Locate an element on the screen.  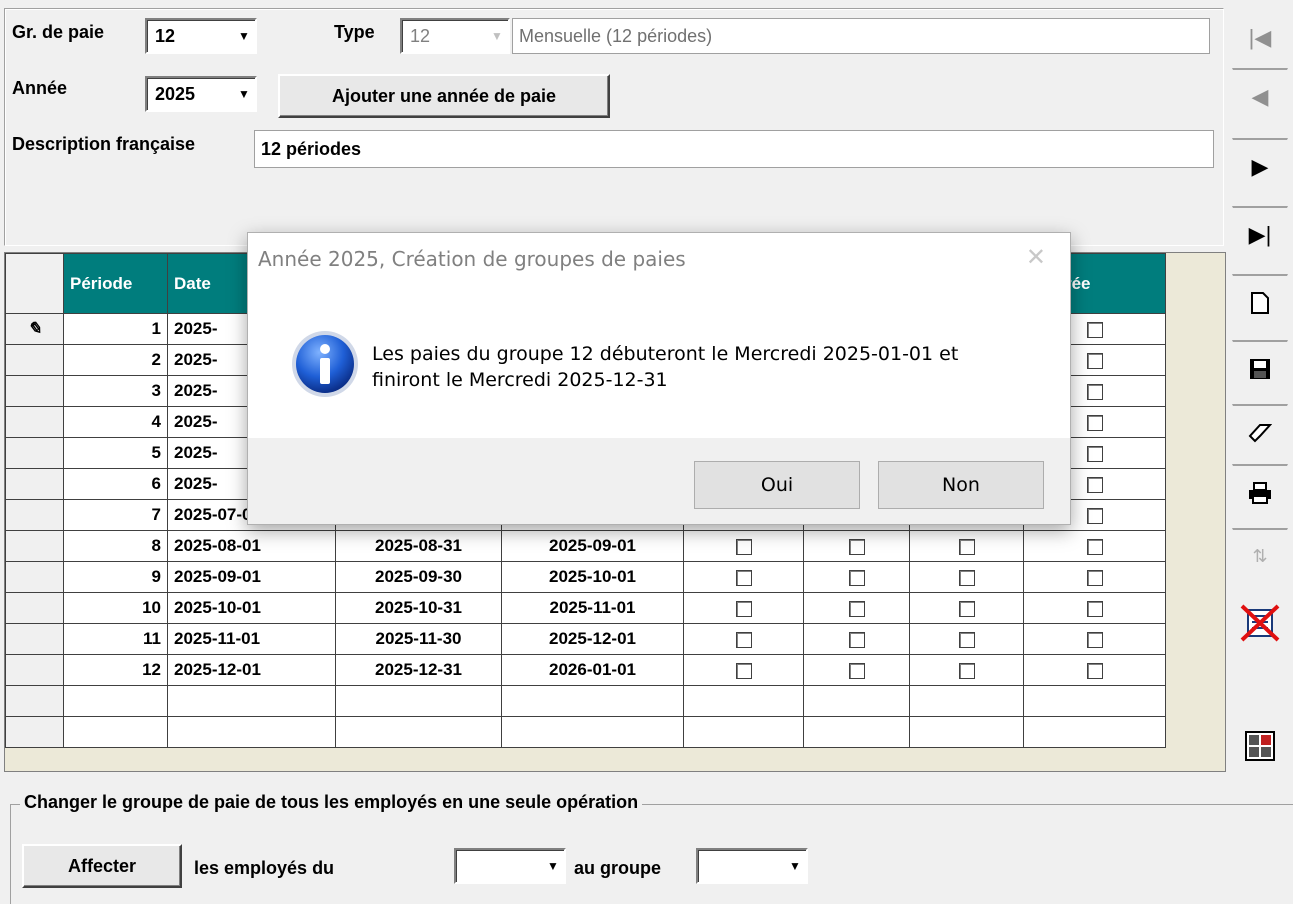
table-row: 10 2025-10-01 2025-10-31 2025-11-01 is located at coordinates (585, 608).